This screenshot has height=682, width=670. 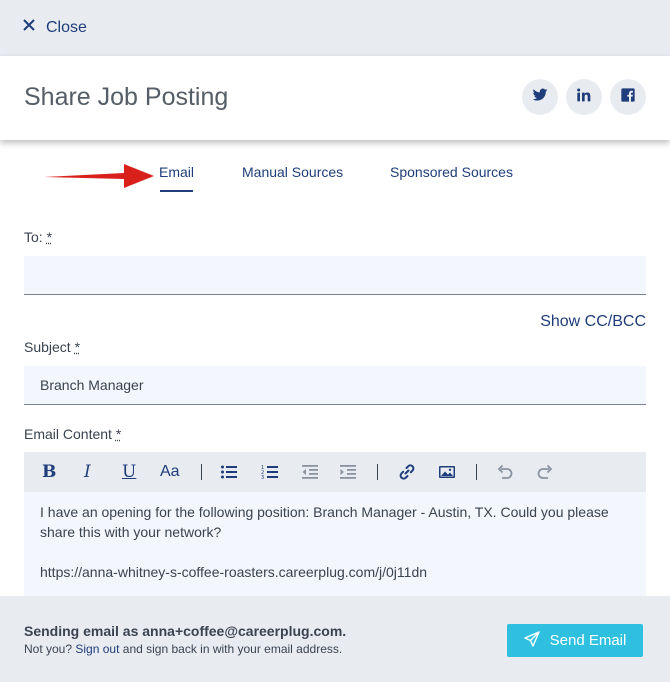 What do you see at coordinates (262, 478) in the screenshot?
I see `svg-text: 3` at bounding box center [262, 478].